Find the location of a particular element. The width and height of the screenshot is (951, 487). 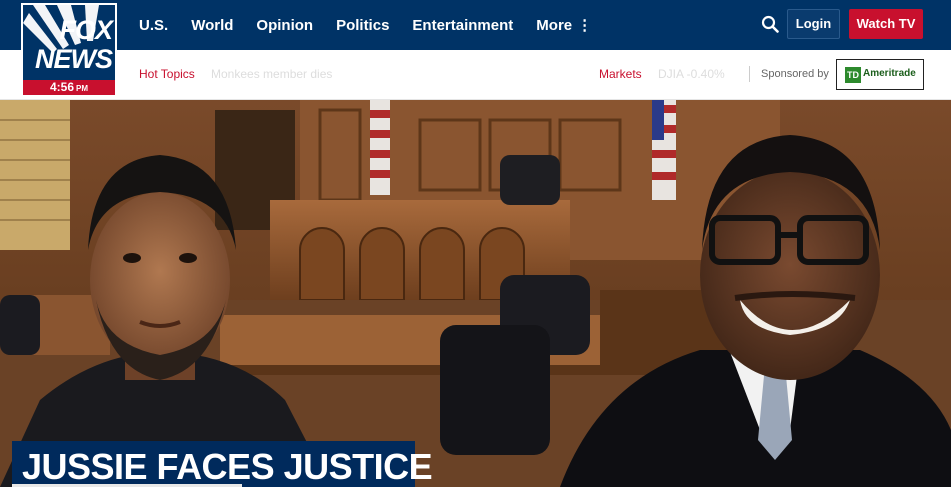

nav-item-politics: Politics is located at coordinates (362, 25).